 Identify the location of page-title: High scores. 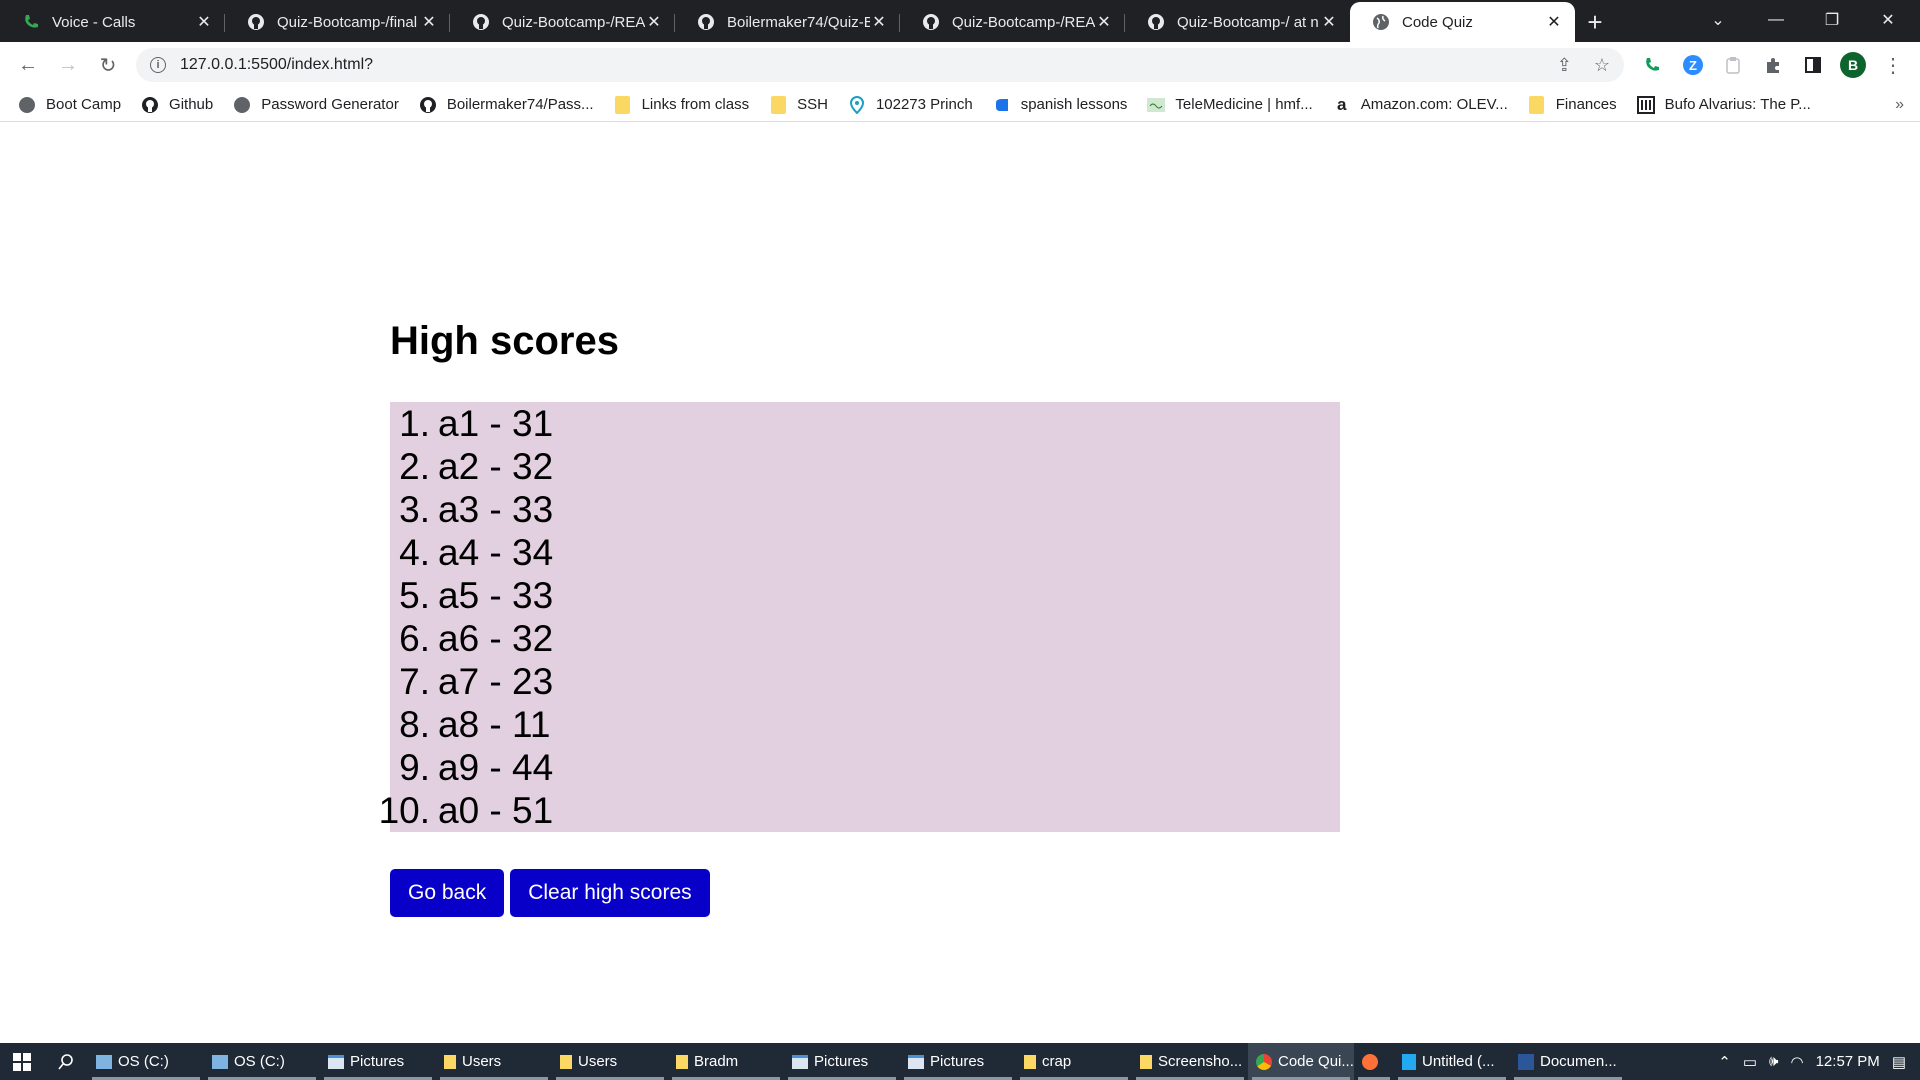
(504, 341).